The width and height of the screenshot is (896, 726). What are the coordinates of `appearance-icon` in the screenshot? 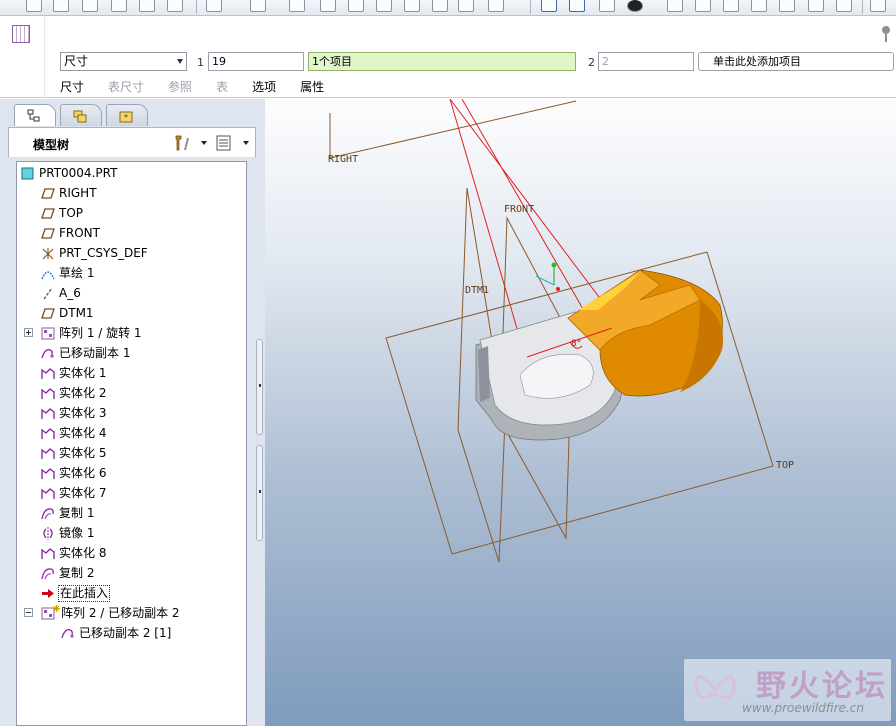 It's located at (844, 6).